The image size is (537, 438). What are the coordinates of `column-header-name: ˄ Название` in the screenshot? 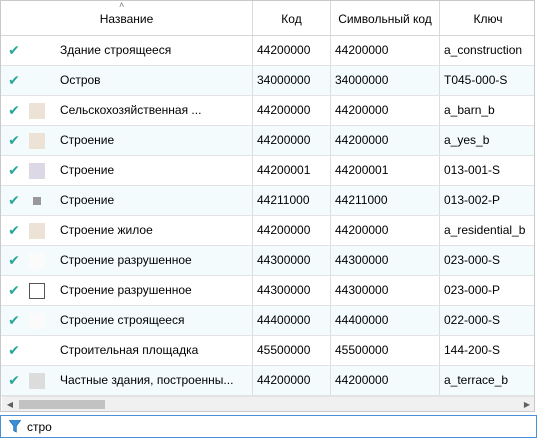 It's located at (127, 18).